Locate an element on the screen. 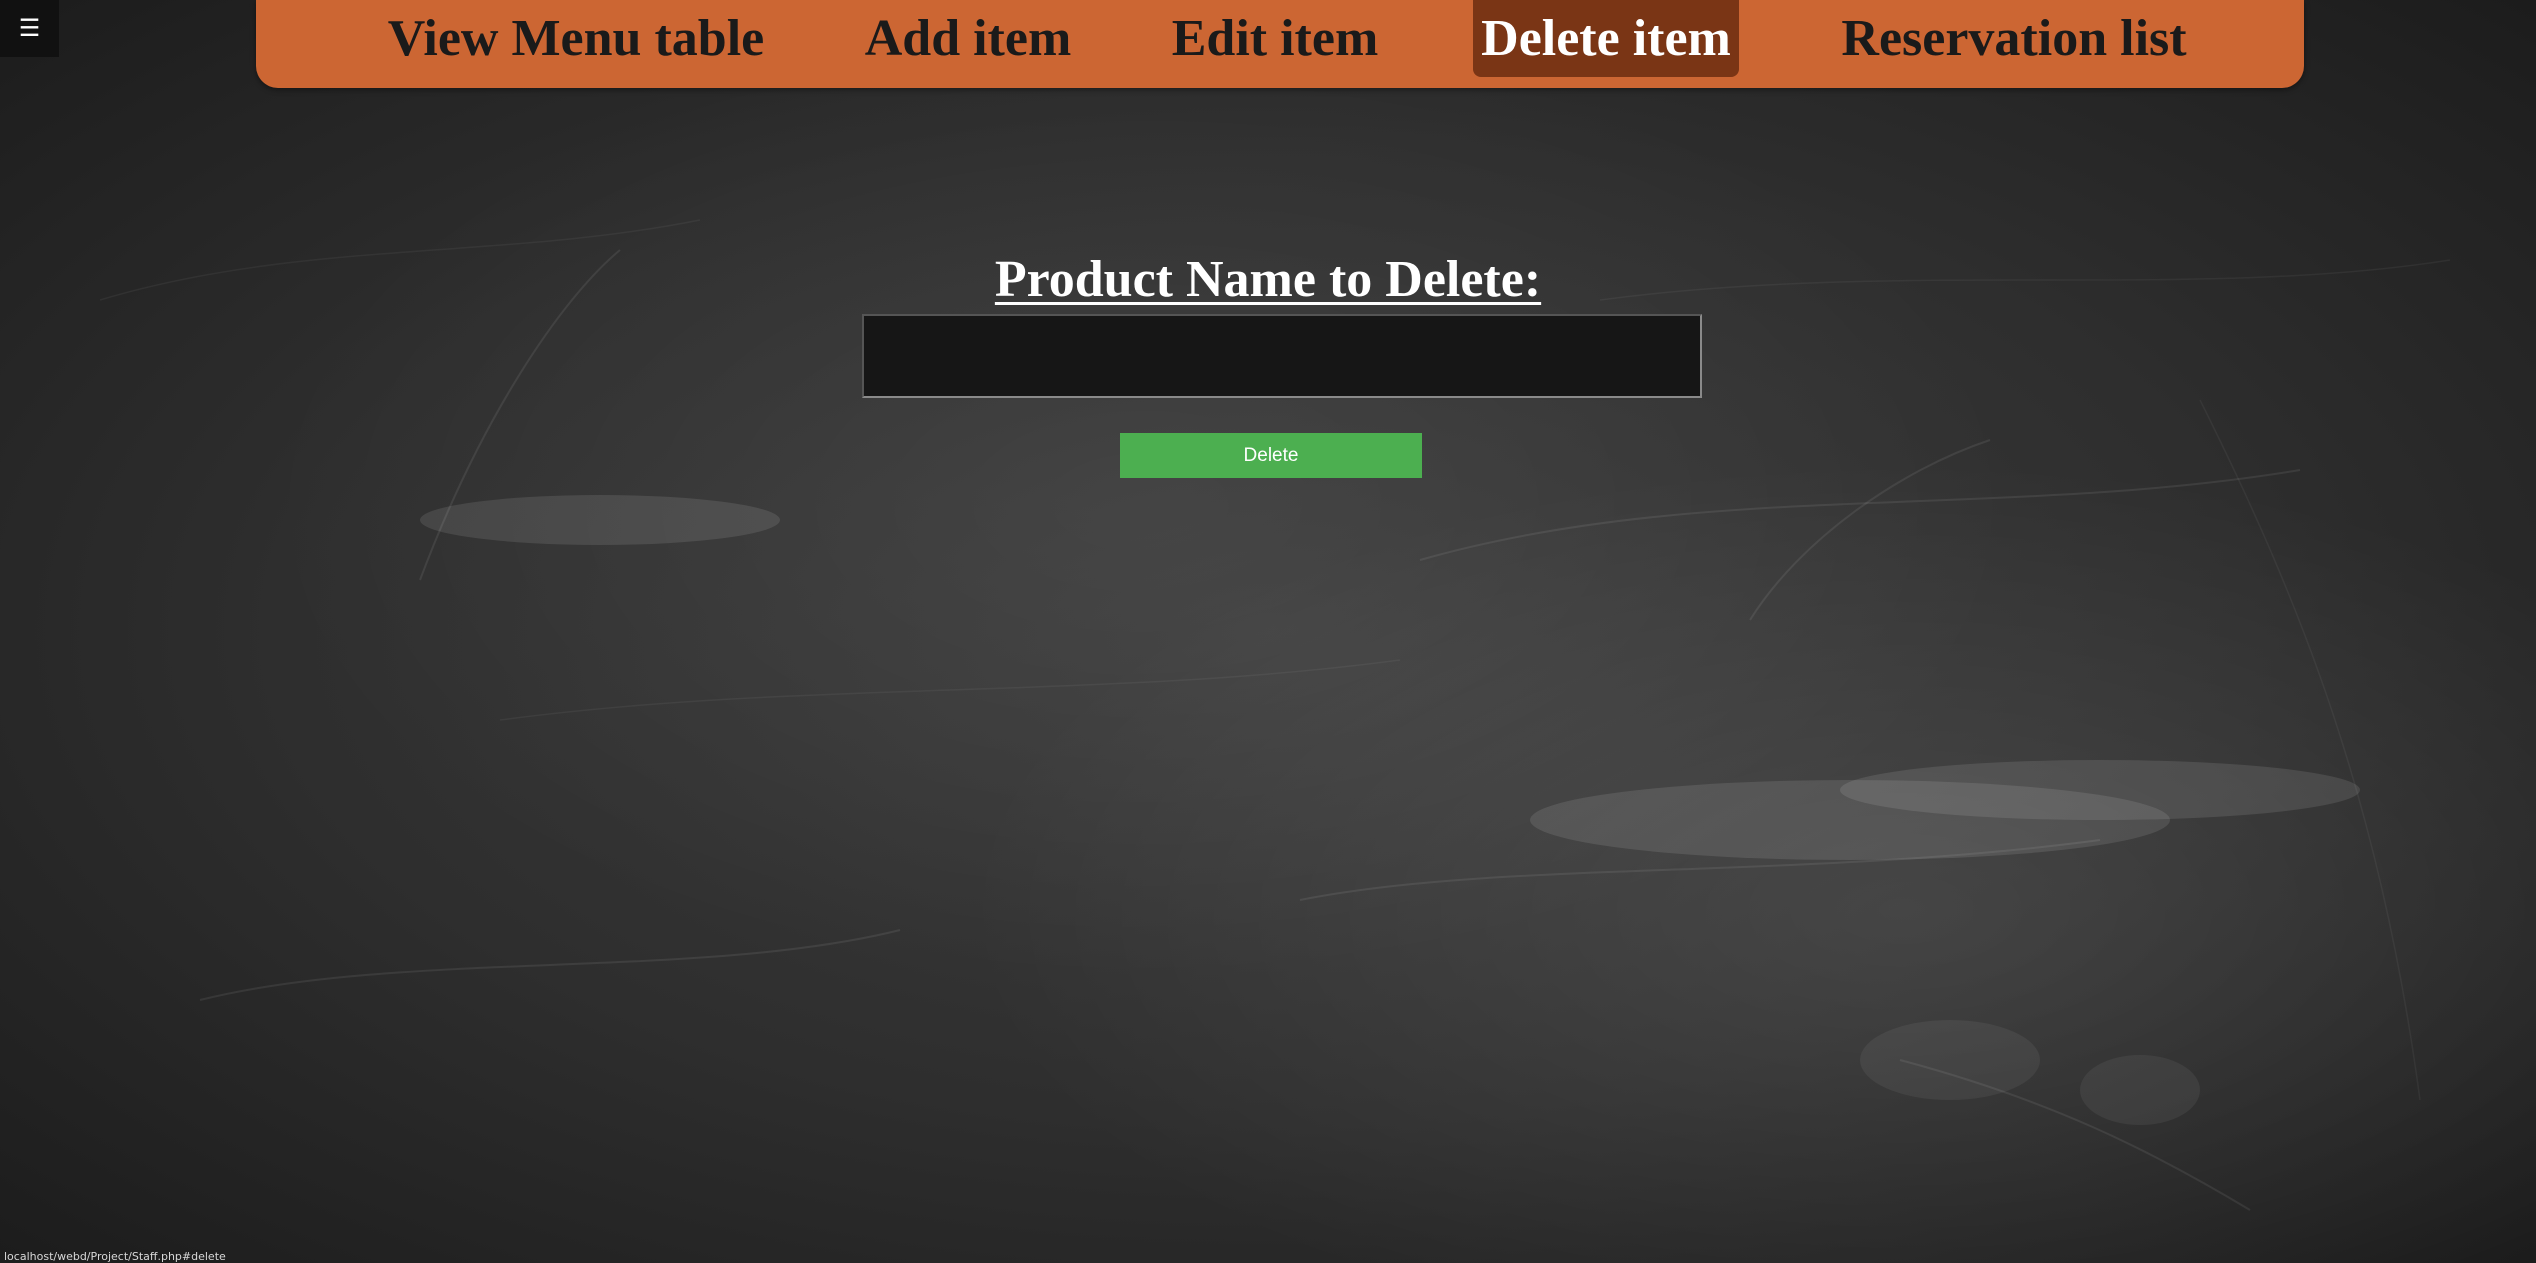  product-name-input is located at coordinates (1282, 356).